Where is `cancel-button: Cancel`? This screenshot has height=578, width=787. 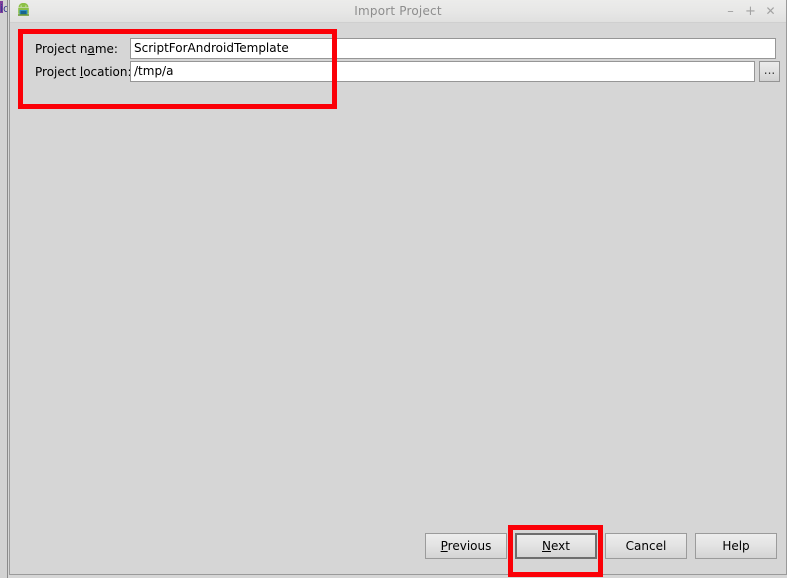 cancel-button: Cancel is located at coordinates (646, 546).